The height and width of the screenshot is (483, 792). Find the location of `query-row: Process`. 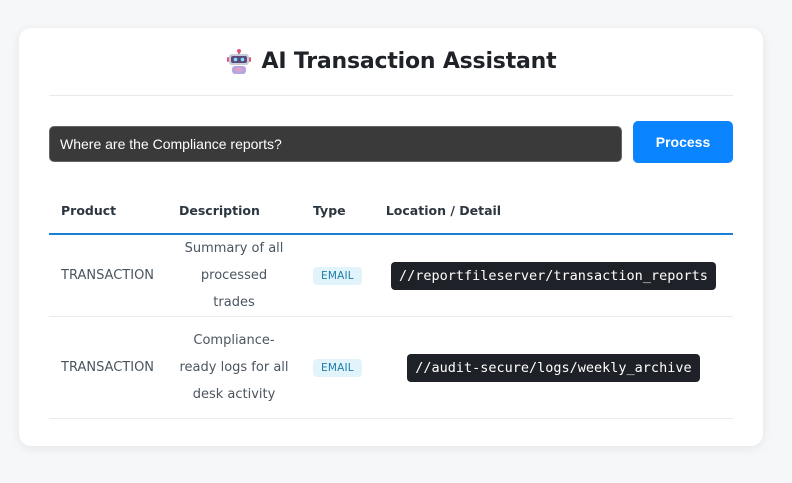

query-row: Process is located at coordinates (391, 142).